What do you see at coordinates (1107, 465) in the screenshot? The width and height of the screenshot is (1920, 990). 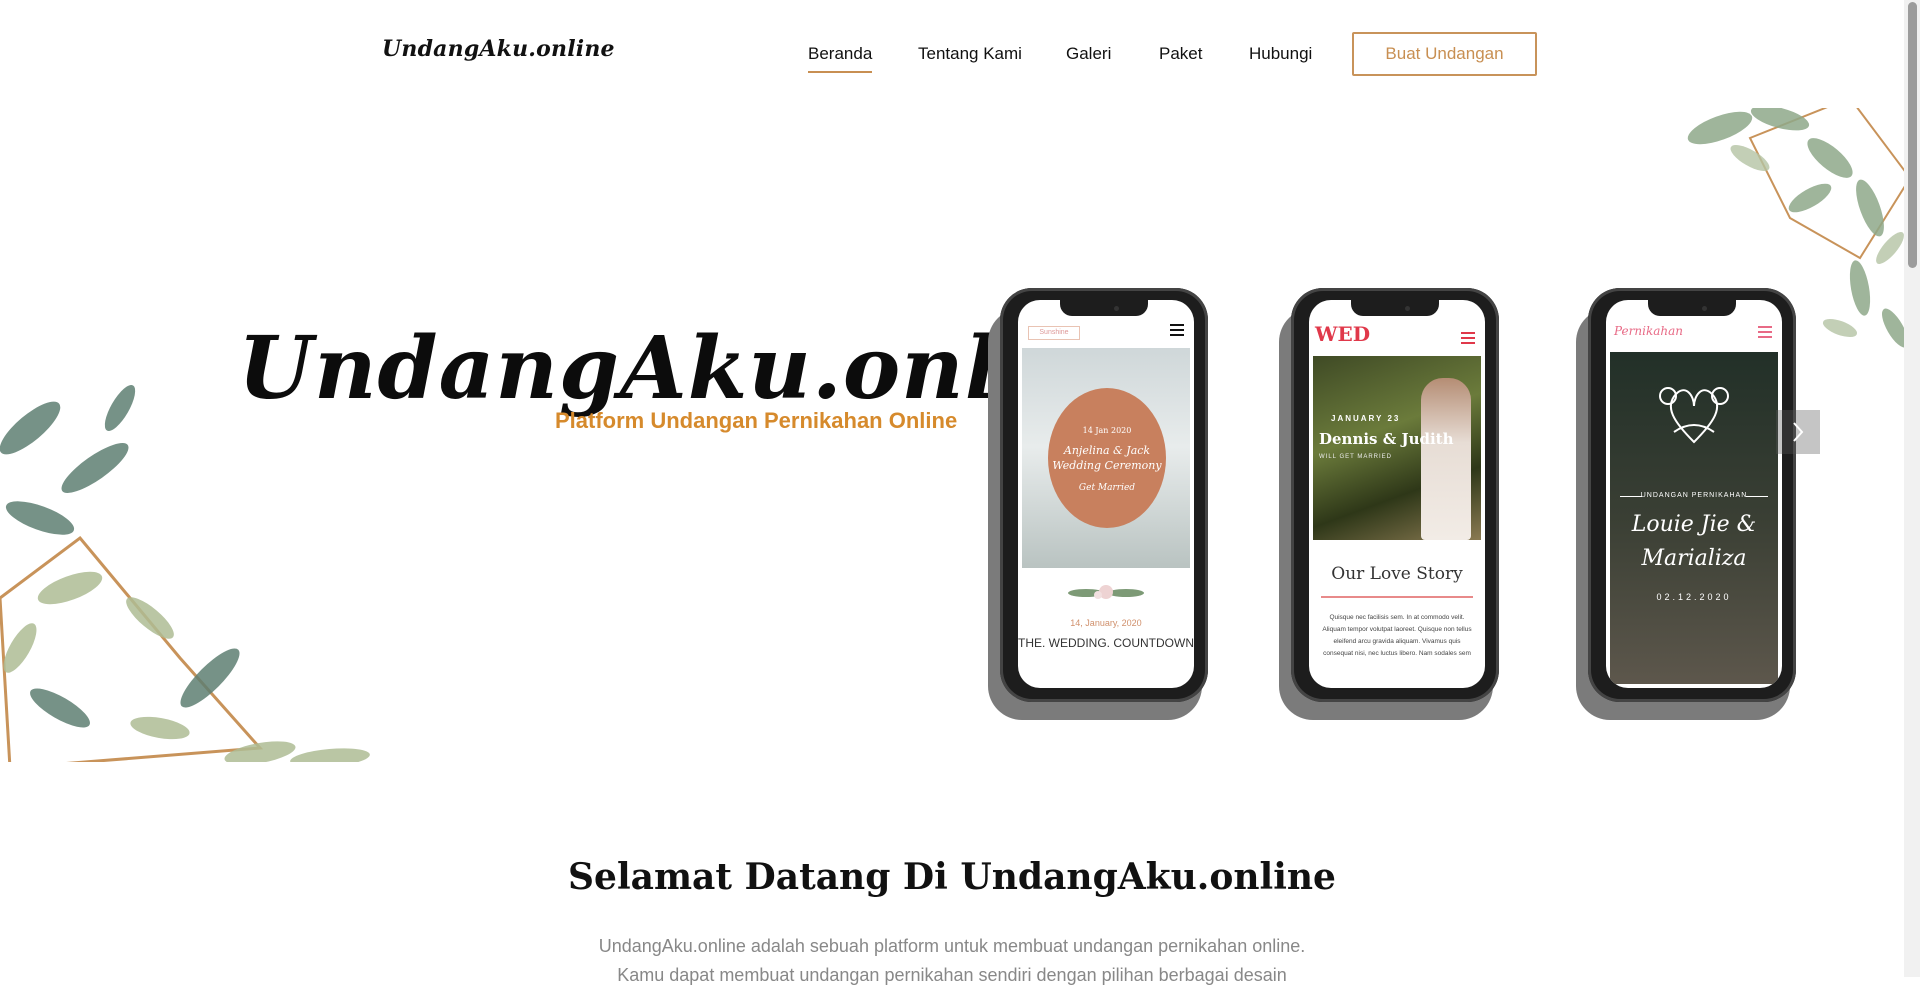 I see `preview-ceremony: Wedding Ceremony` at bounding box center [1107, 465].